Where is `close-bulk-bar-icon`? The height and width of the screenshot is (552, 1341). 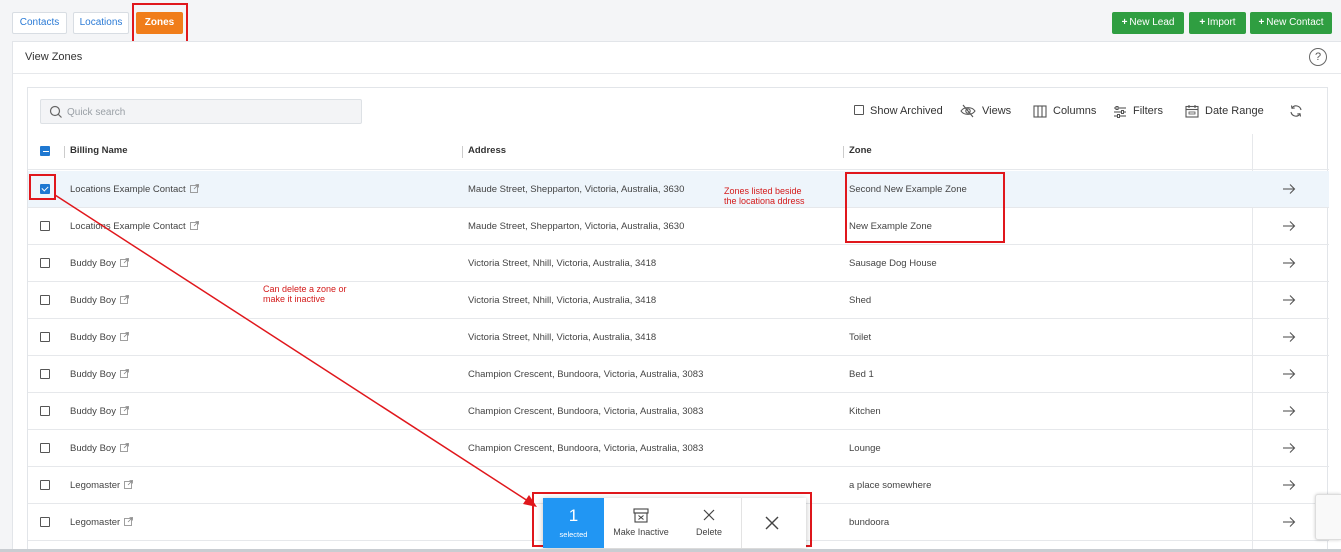
close-bulk-bar-icon is located at coordinates (772, 523).